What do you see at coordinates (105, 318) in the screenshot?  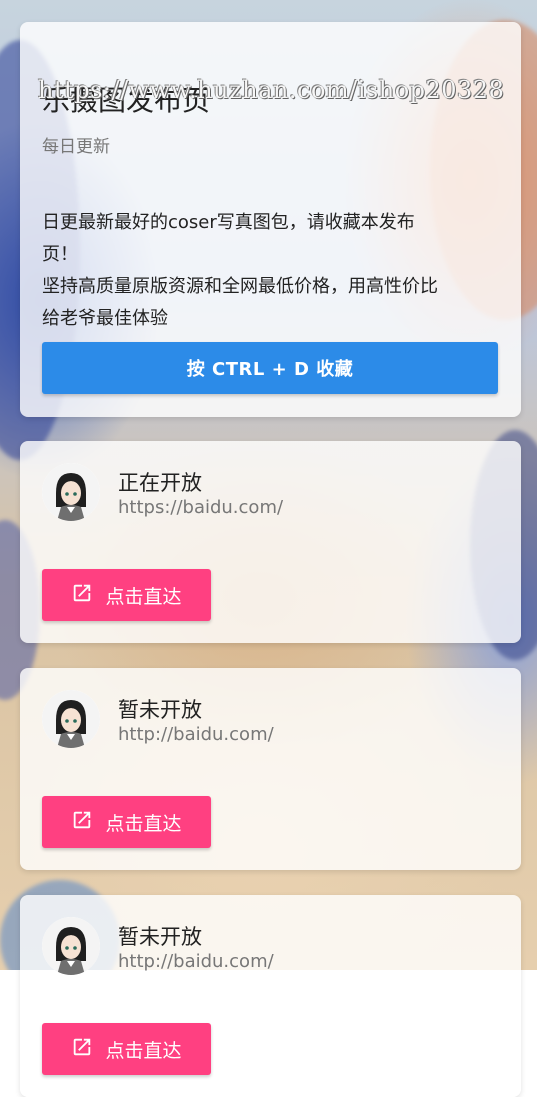 I see `description-line: 给老爷最佳体验` at bounding box center [105, 318].